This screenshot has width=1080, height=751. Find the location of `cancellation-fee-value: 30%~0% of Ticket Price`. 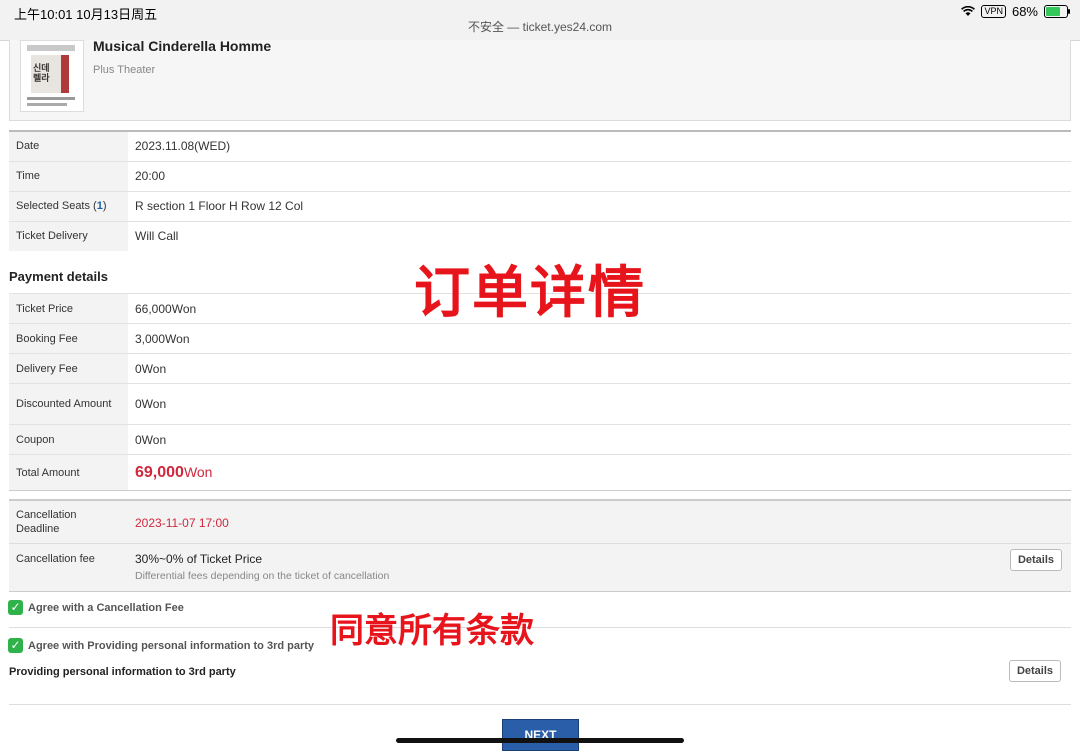

cancellation-fee-value: 30%~0% of Ticket Price is located at coordinates (199, 559).